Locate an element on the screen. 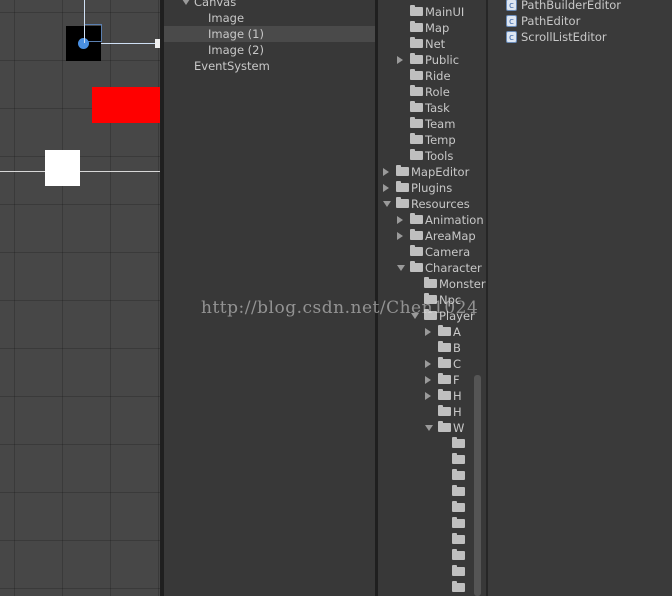  asset-item: PathBuilderEditor is located at coordinates (580, 7).